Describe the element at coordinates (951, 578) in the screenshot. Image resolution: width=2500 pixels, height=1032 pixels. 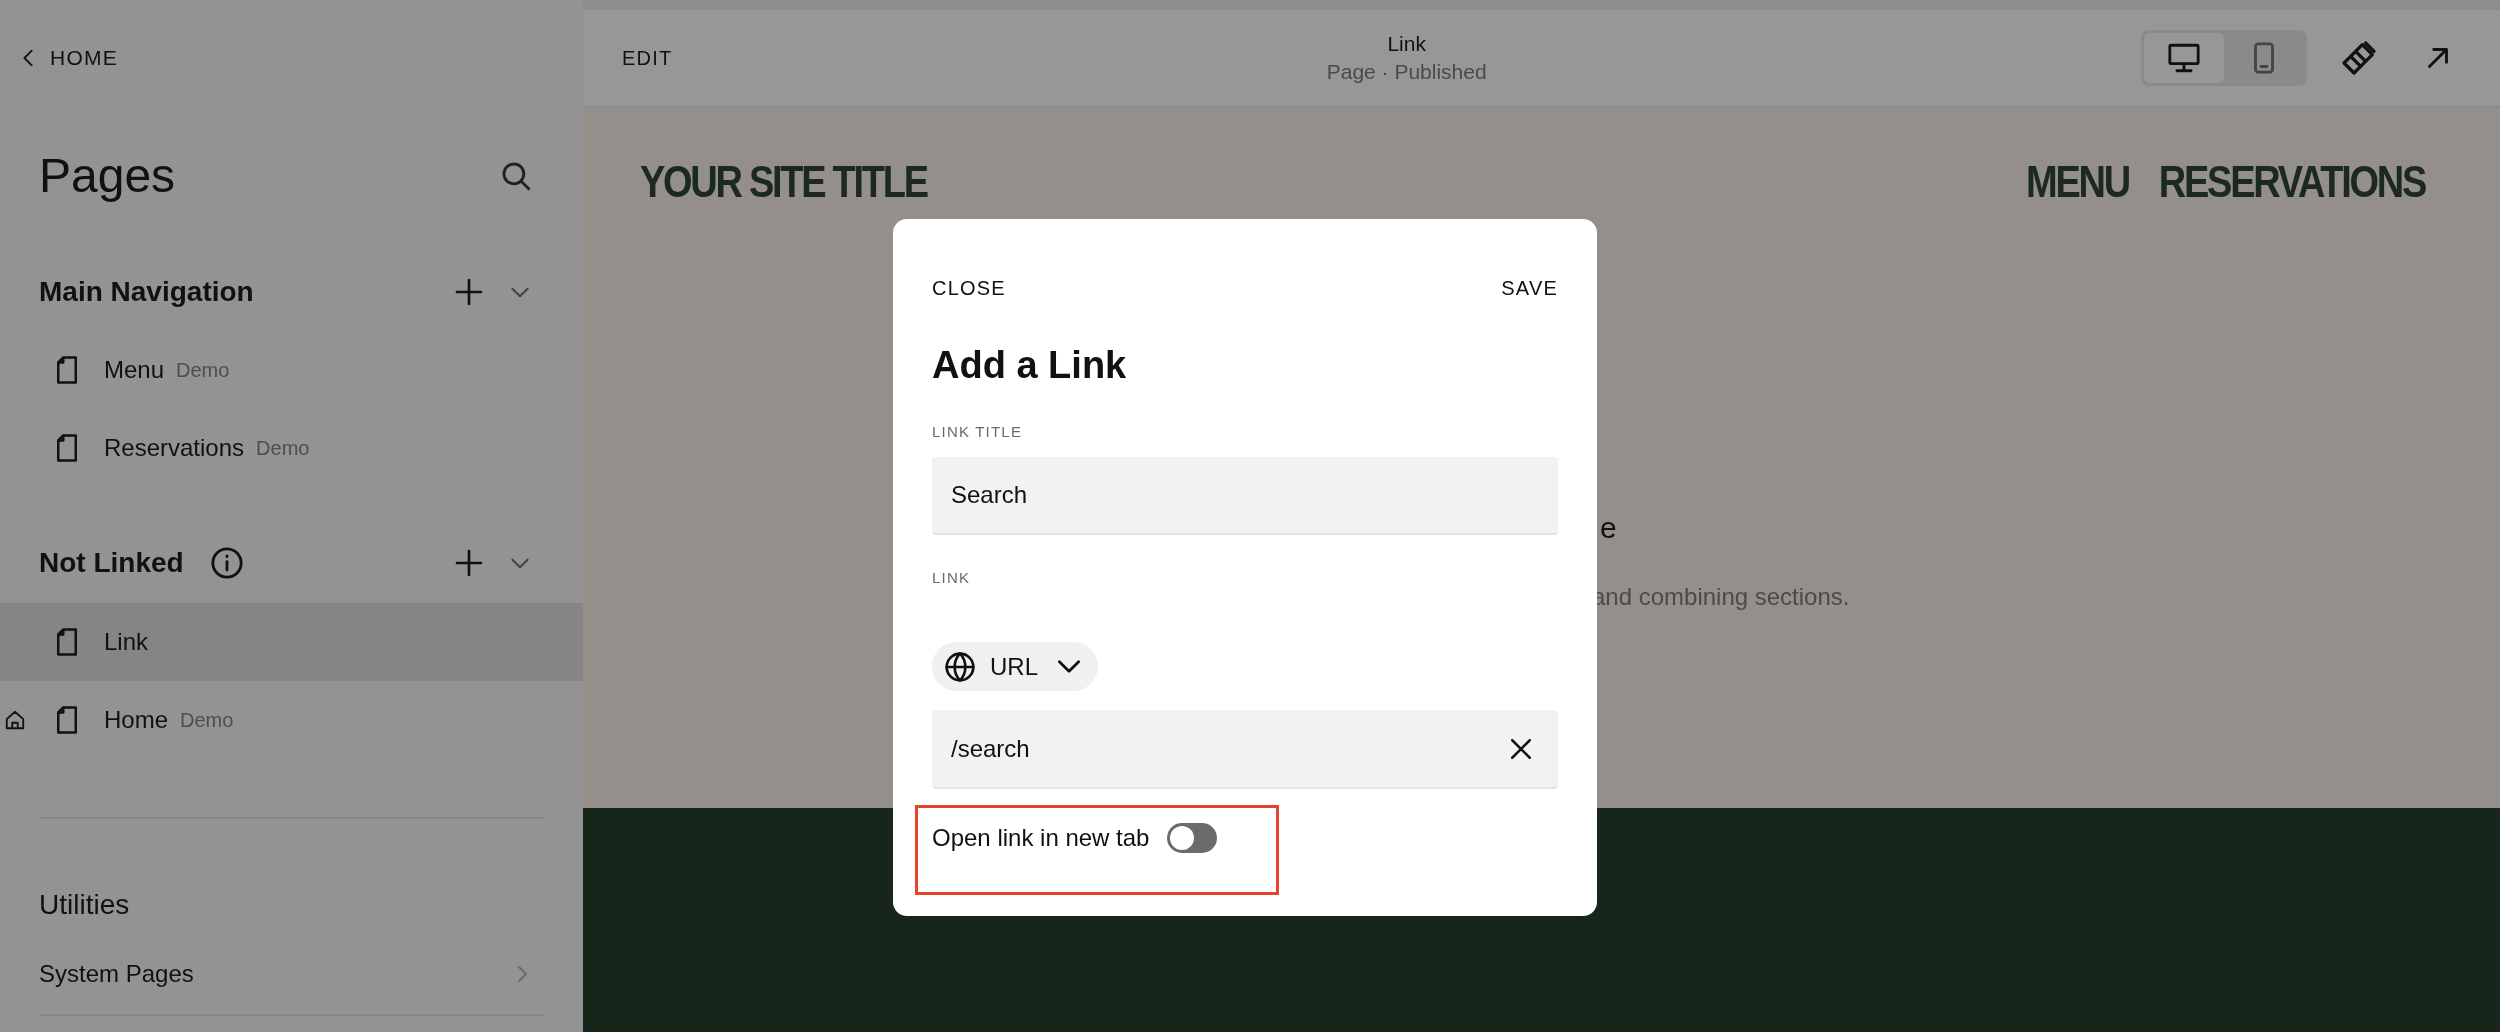
I see `field-label: LINK` at that location.